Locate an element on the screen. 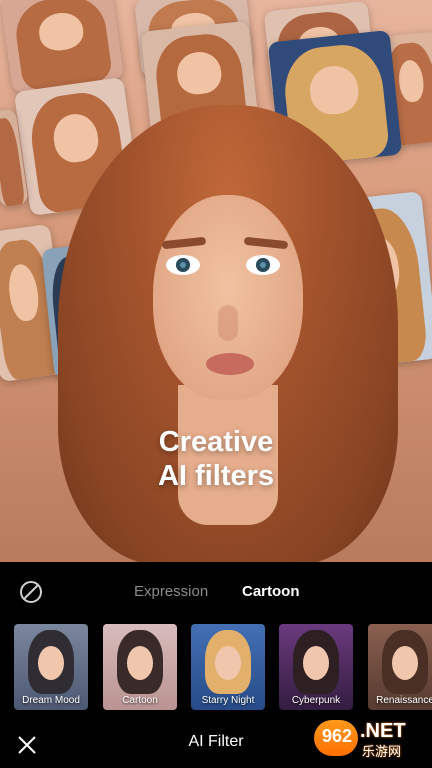 The image size is (432, 768). hero-headline: Creative AI filters is located at coordinates (216, 459).